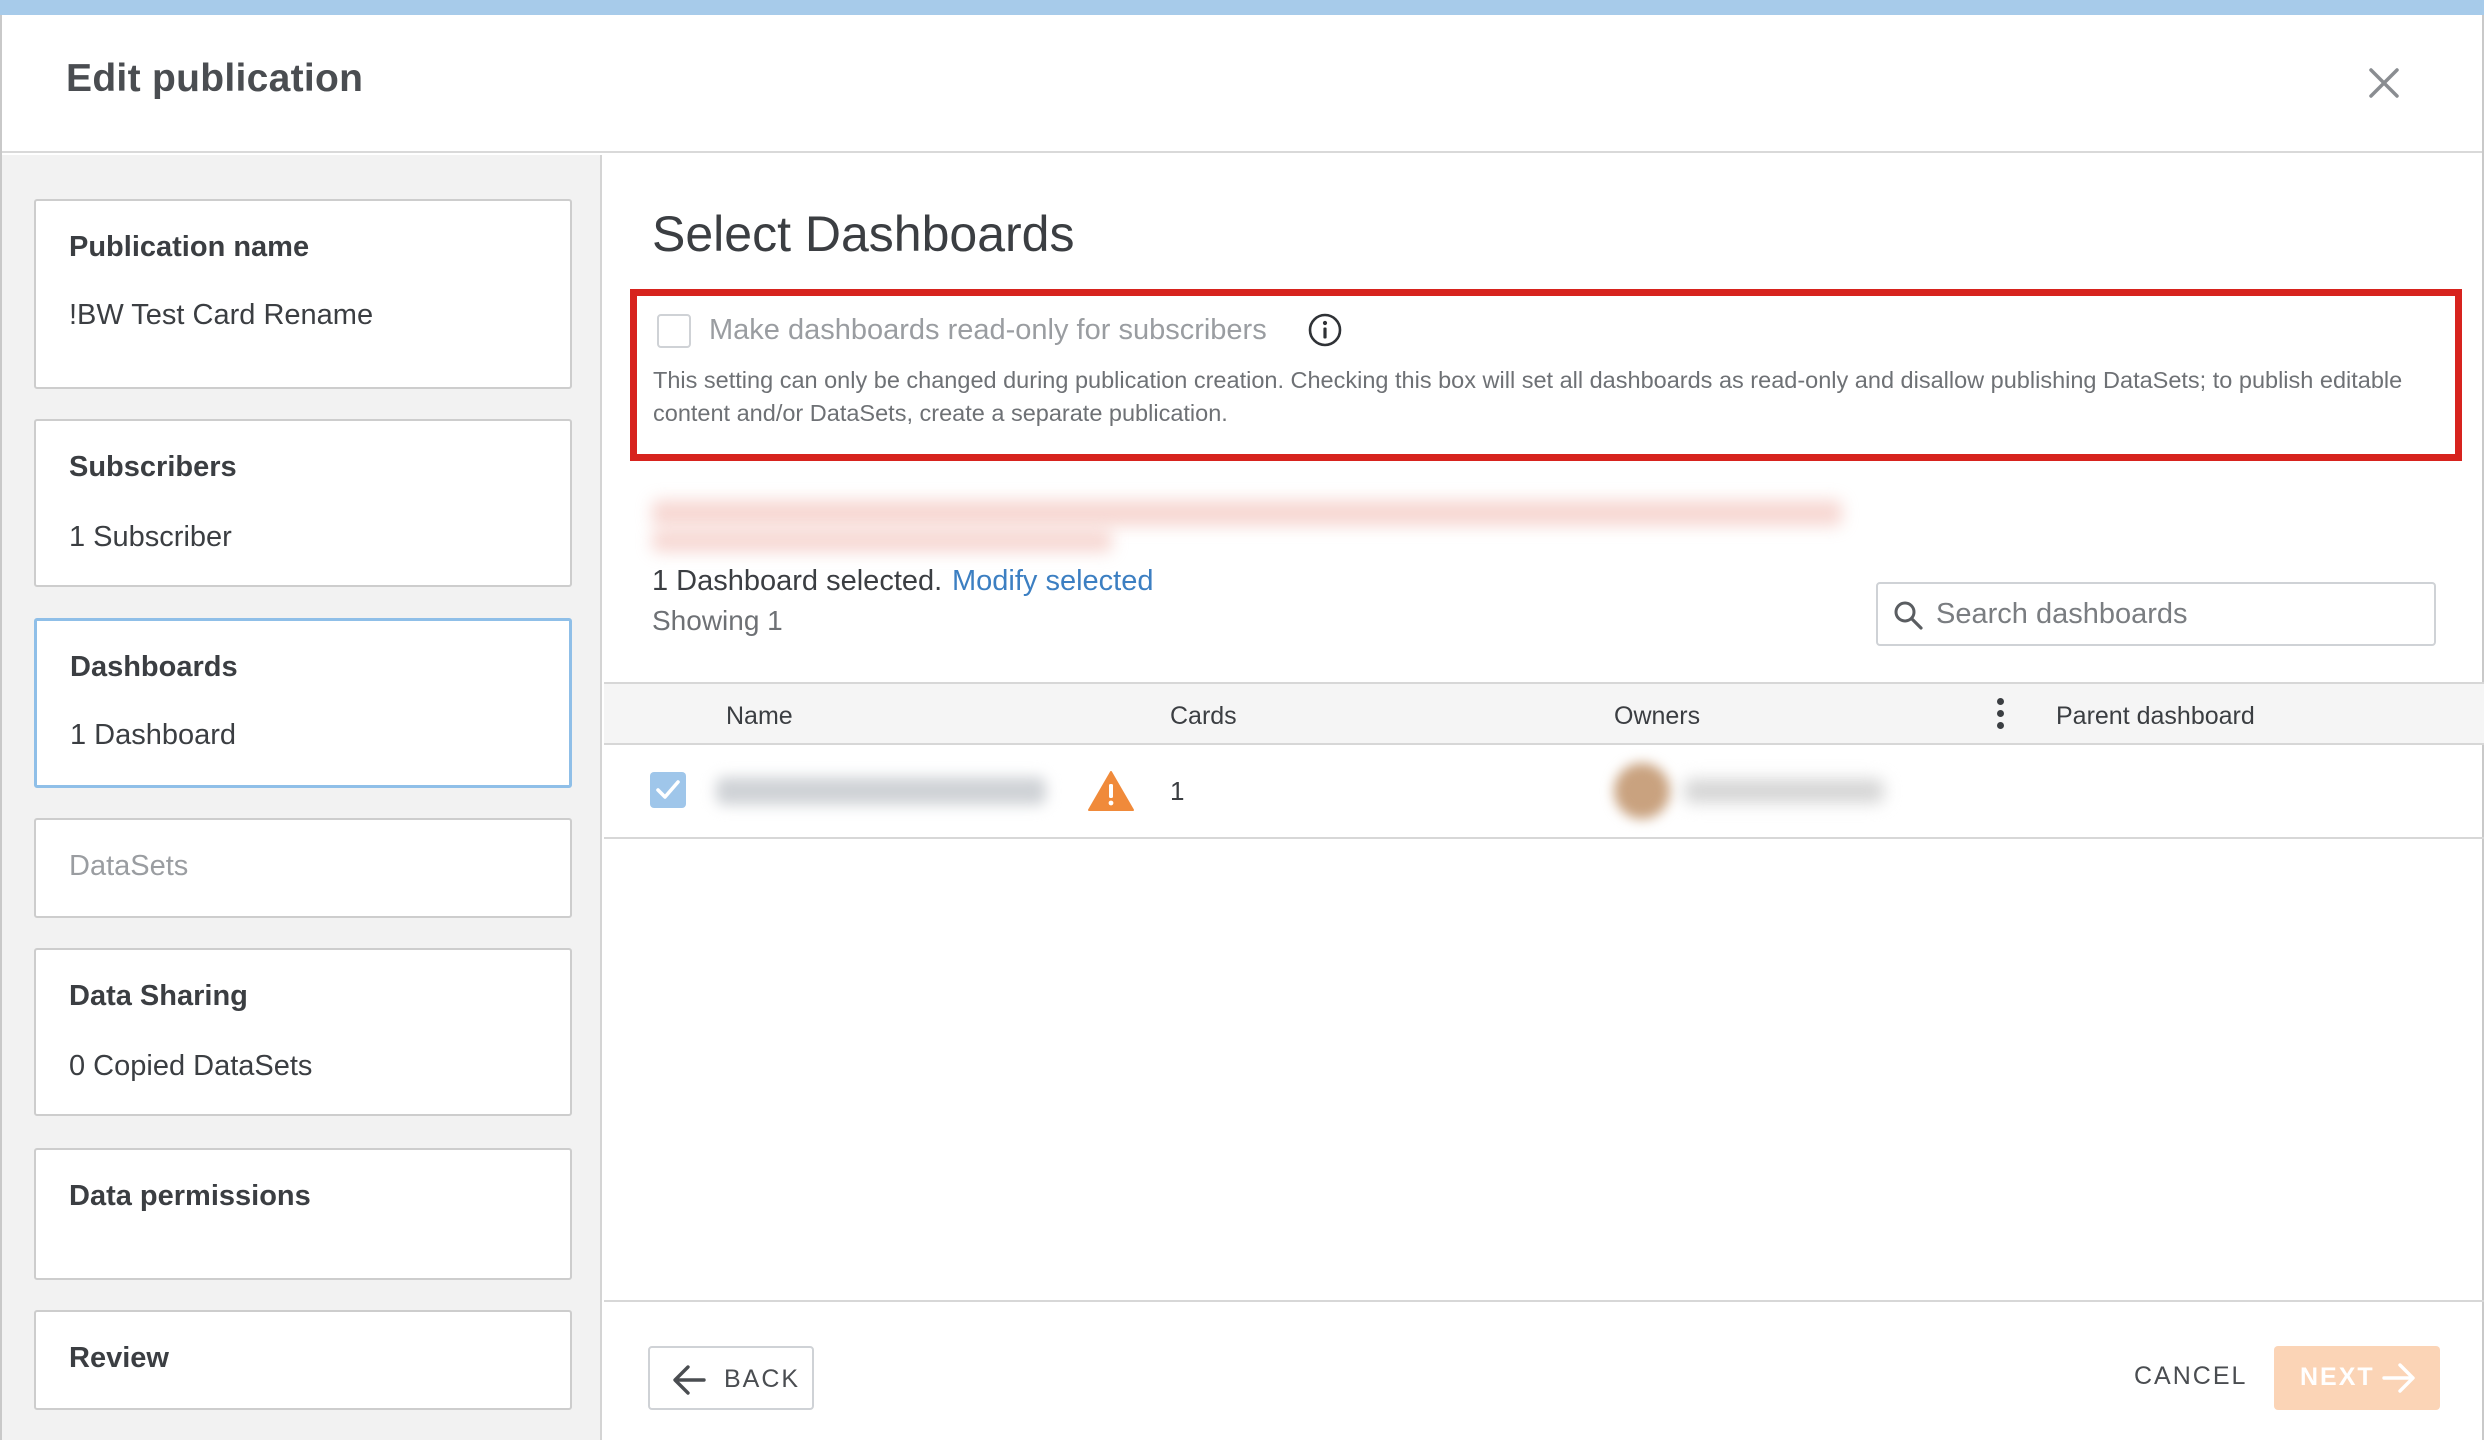 Image resolution: width=2484 pixels, height=1440 pixels. What do you see at coordinates (1242, 7) in the screenshot?
I see `top-accent-bar` at bounding box center [1242, 7].